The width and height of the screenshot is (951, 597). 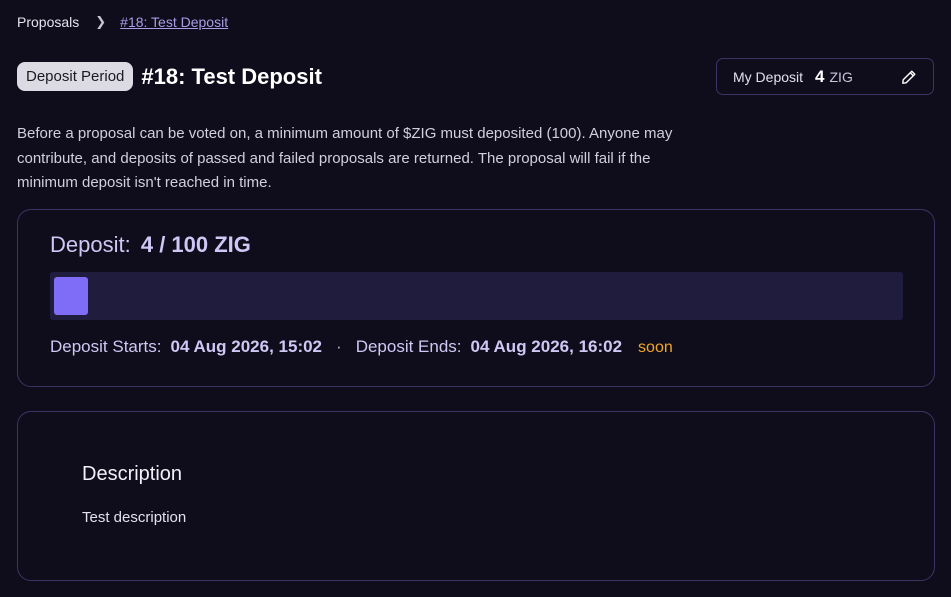 I want to click on my-deposit-unit: ZIG, so click(x=841, y=76).